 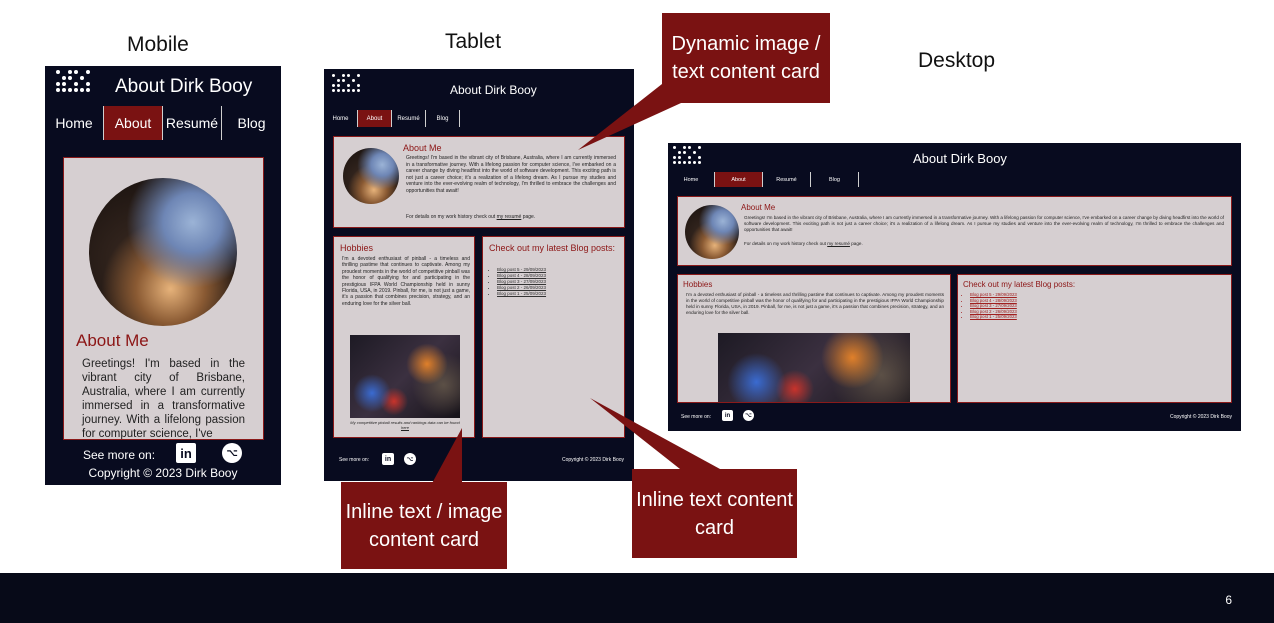 What do you see at coordinates (1228, 600) in the screenshot?
I see `slide-number: 6` at bounding box center [1228, 600].